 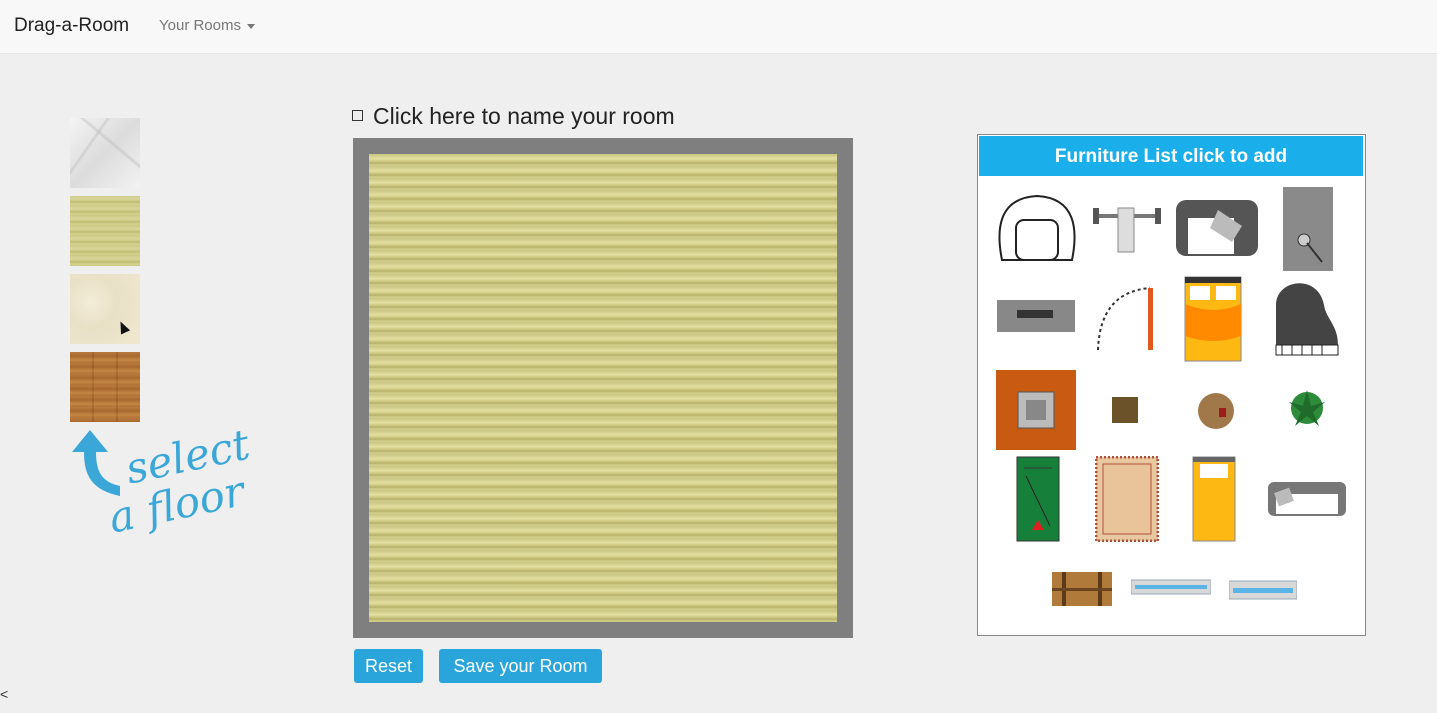 I want to click on chevron-left-icon: <, so click(x=4, y=694).